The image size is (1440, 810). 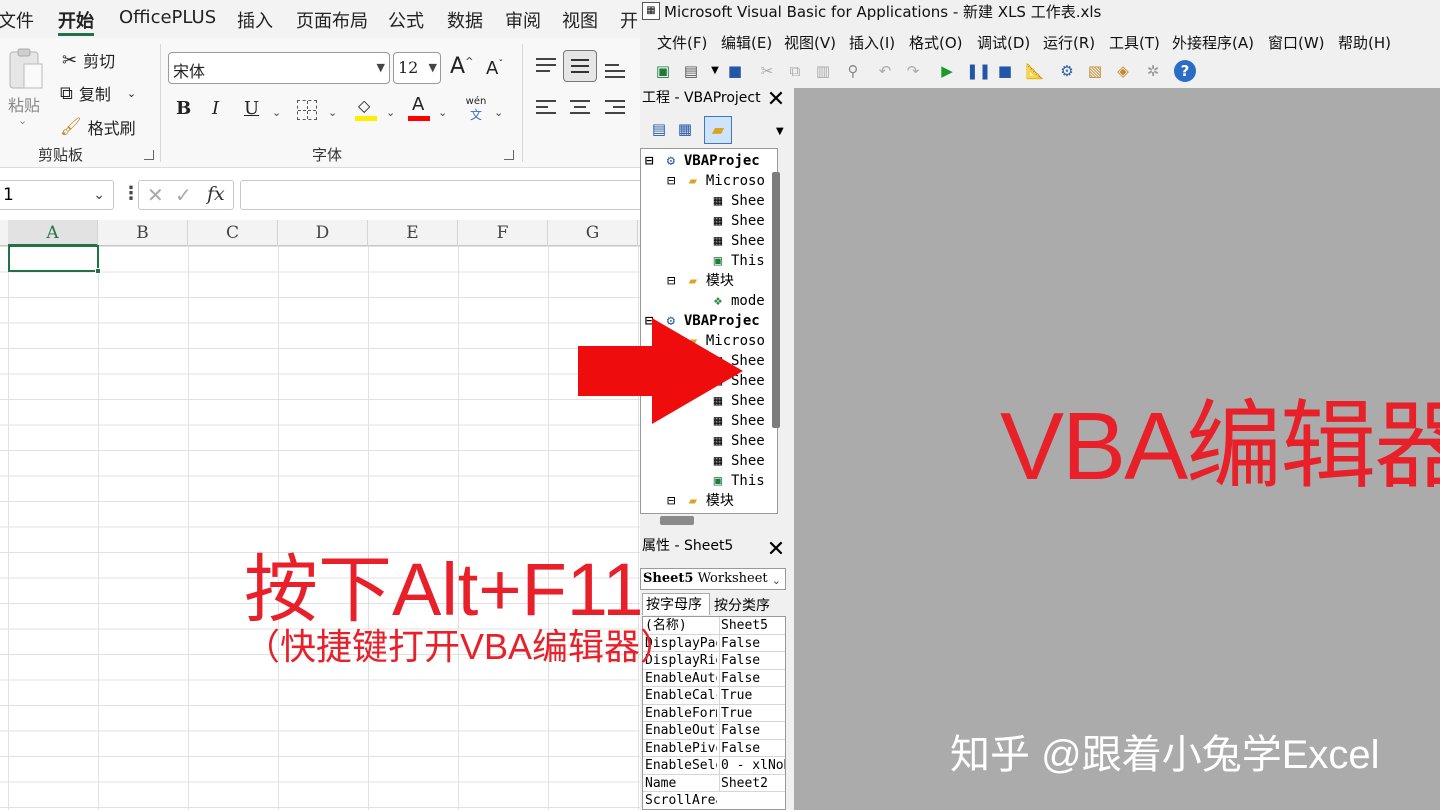 I want to click on properties-close-icon: ✕, so click(x=776, y=550).